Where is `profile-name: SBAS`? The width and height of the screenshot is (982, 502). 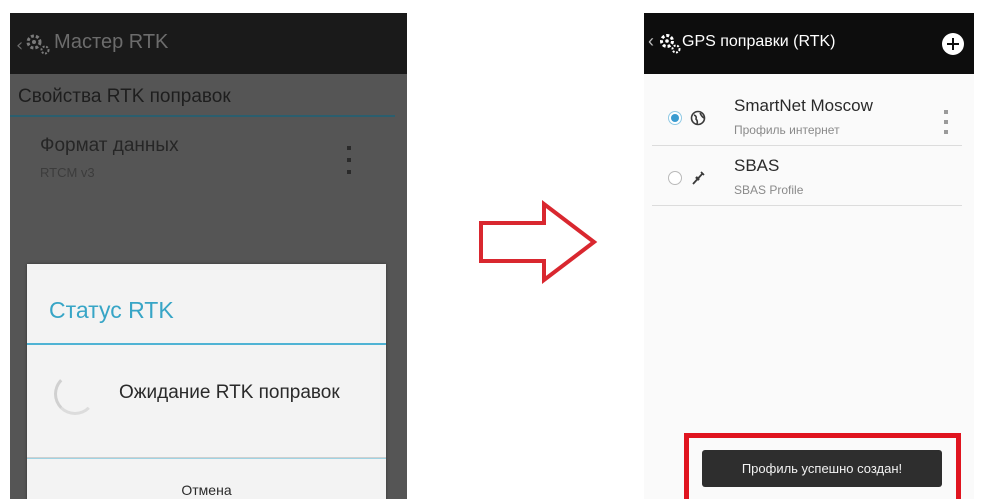 profile-name: SBAS is located at coordinates (757, 165).